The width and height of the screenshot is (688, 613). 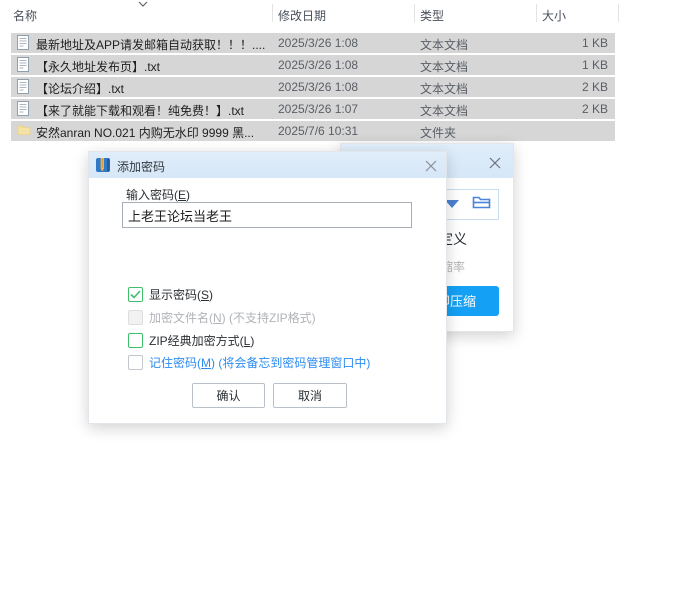 I want to click on file-list-header: 名称 修改日期 类型 大小, so click(x=344, y=13).